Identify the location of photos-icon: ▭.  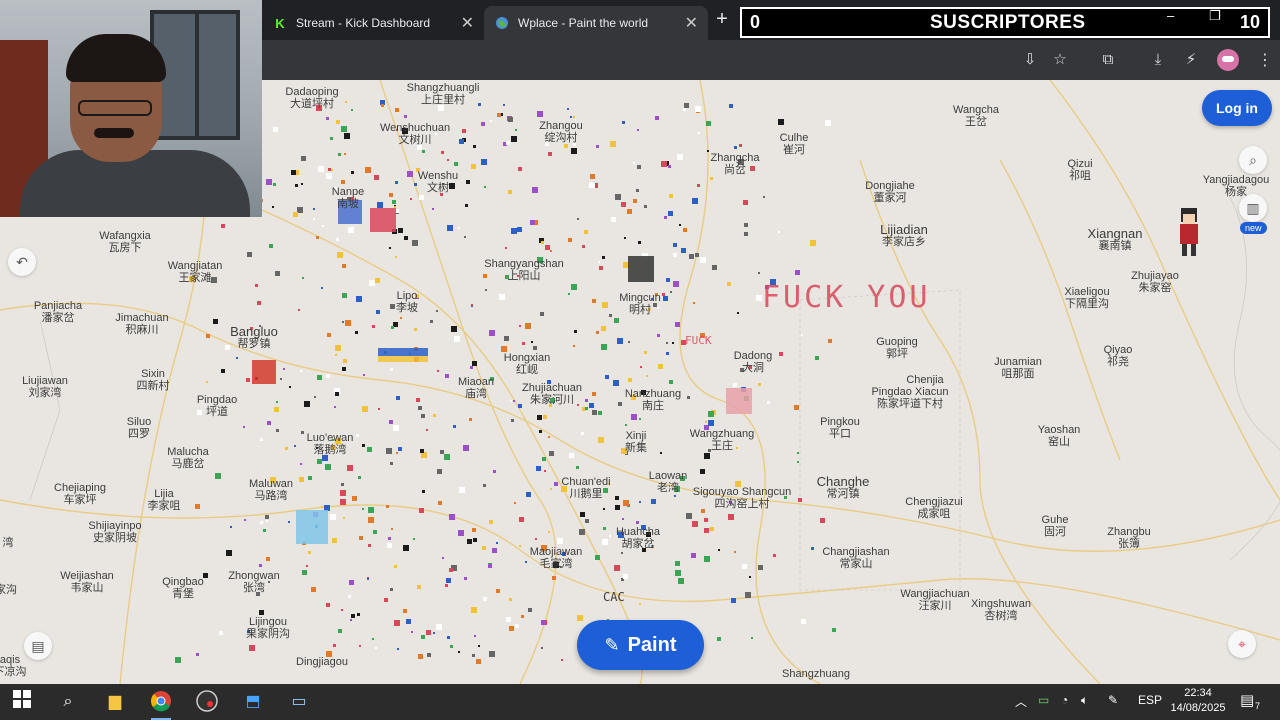
(299, 702).